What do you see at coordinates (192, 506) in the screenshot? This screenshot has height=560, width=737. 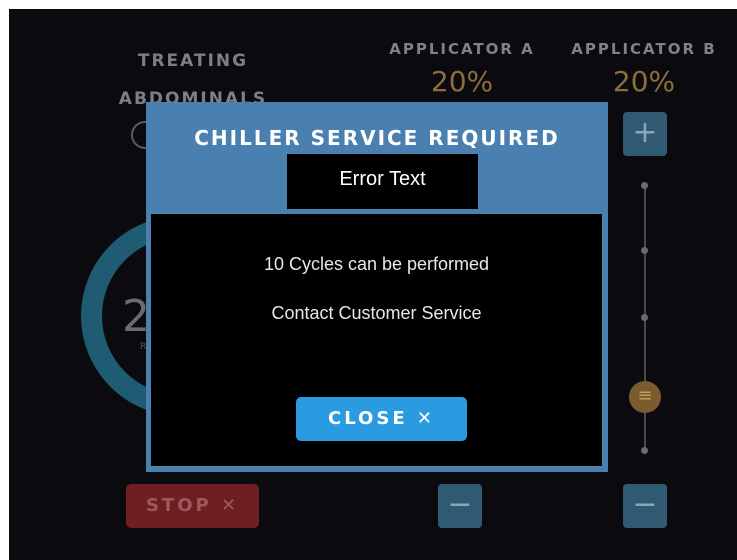 I see `stop-button: STOP ✕` at bounding box center [192, 506].